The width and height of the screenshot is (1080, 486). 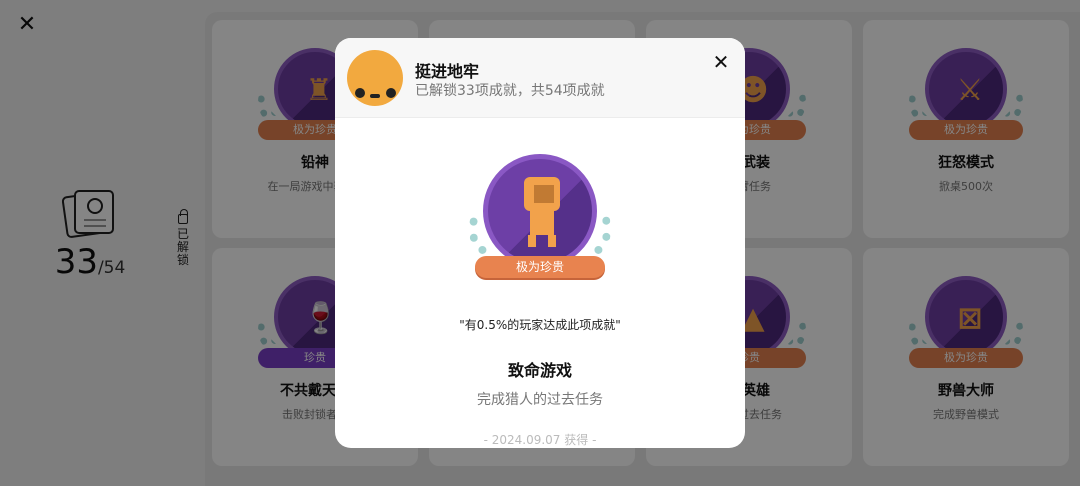 What do you see at coordinates (540, 78) in the screenshot?
I see `modal-header: 挺进地牢 已解锁33项成就，共54项成就 ✕` at bounding box center [540, 78].